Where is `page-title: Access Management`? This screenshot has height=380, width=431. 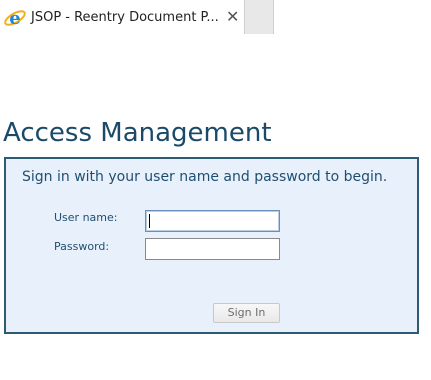 page-title: Access Management is located at coordinates (137, 133).